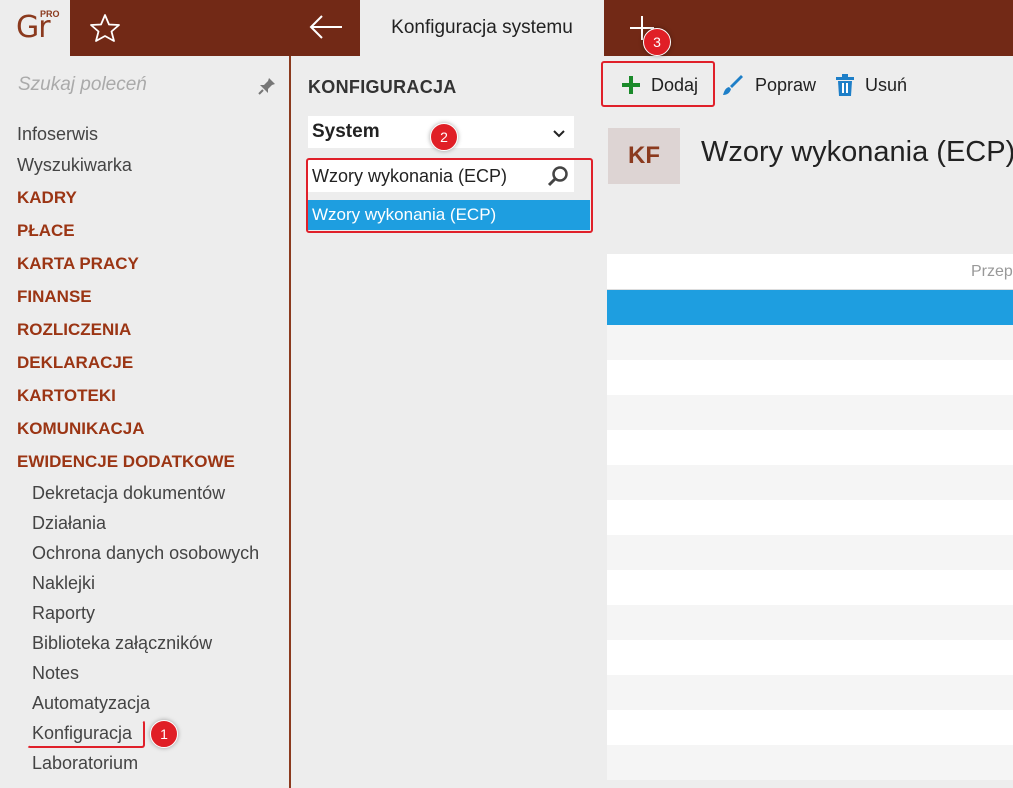 The width and height of the screenshot is (1013, 788). I want to click on app-logo: Gr PRO, so click(35, 28).